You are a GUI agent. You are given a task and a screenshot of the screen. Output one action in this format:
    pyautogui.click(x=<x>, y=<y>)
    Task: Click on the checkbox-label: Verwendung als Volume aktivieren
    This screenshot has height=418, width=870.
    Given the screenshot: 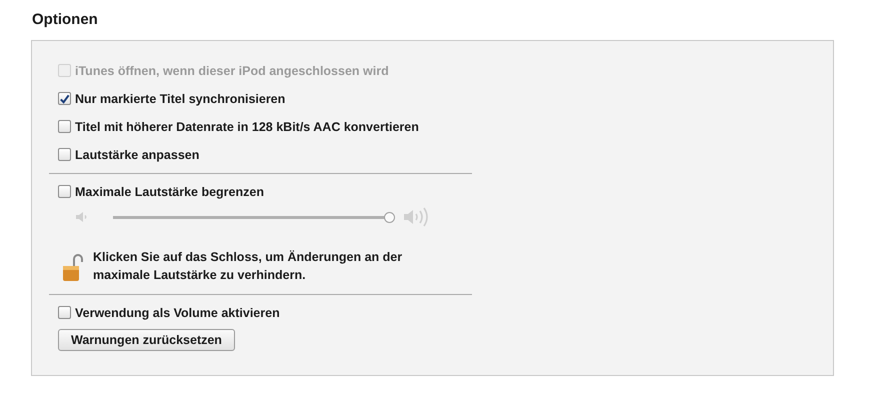 What is the action you would take?
    pyautogui.click(x=177, y=313)
    